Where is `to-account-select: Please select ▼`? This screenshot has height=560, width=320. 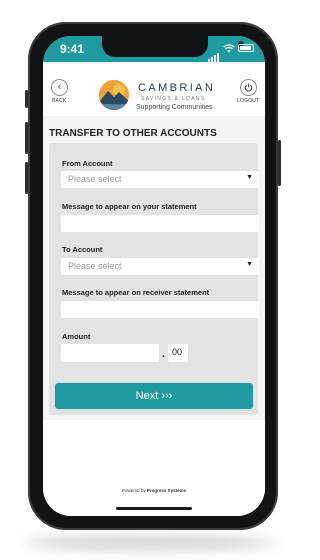
to-account-select: Please select ▼ is located at coordinates (160, 266).